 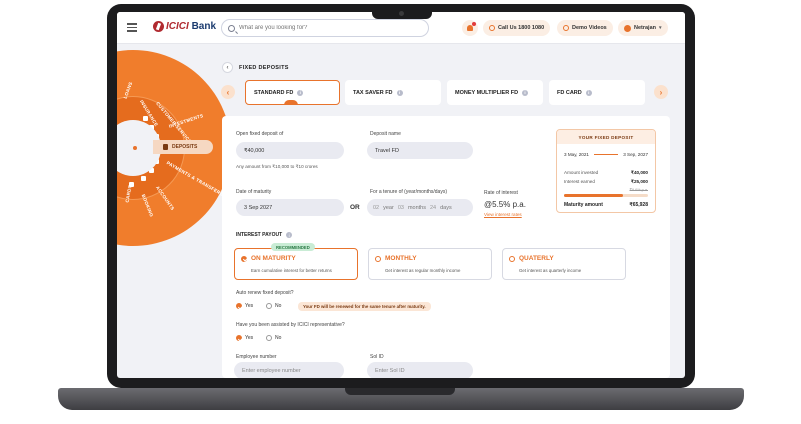 What do you see at coordinates (420, 370) in the screenshot?
I see `sol-id-field: Enter Sol ID` at bounding box center [420, 370].